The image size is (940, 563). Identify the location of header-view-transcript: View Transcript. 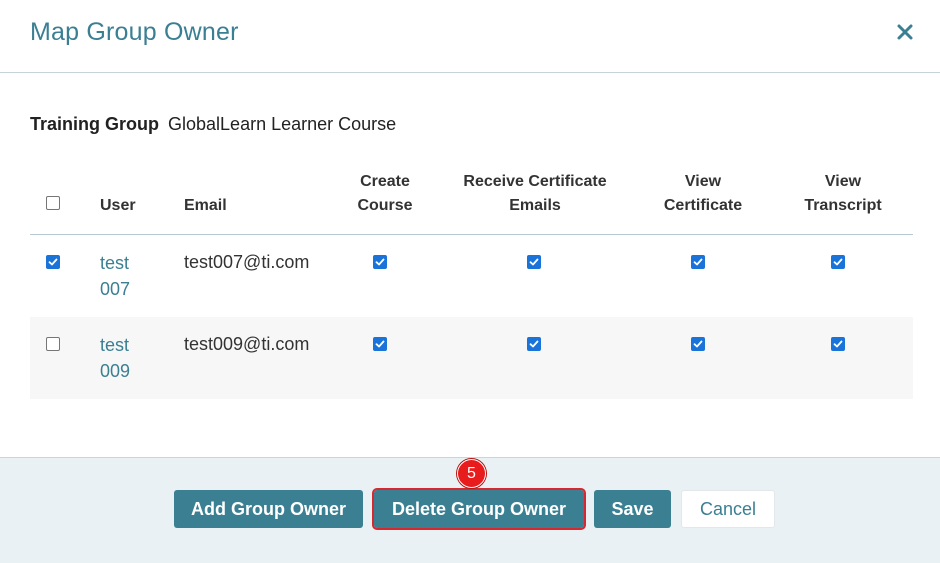
(843, 193).